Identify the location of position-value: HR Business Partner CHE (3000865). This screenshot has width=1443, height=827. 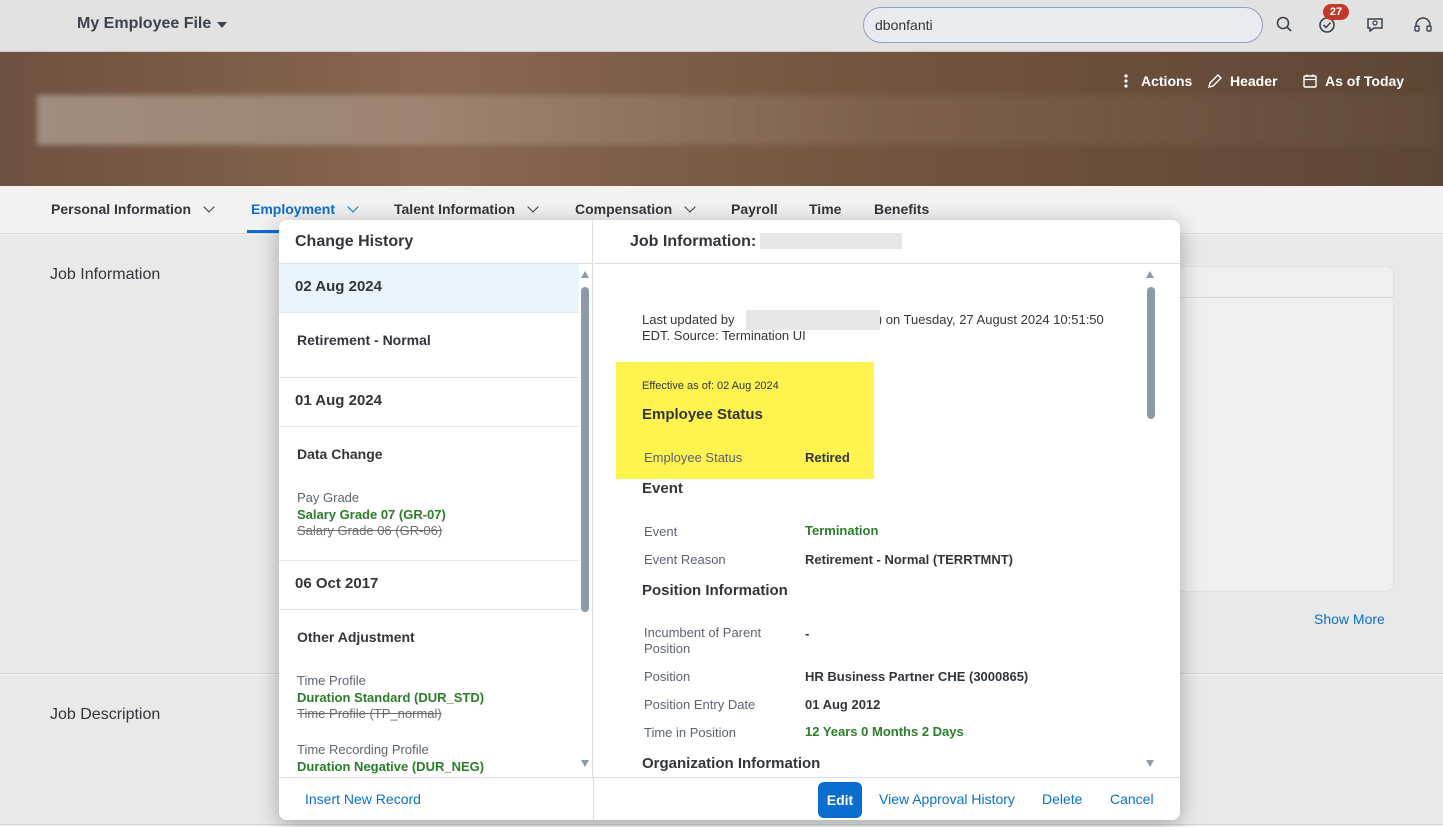
(917, 676).